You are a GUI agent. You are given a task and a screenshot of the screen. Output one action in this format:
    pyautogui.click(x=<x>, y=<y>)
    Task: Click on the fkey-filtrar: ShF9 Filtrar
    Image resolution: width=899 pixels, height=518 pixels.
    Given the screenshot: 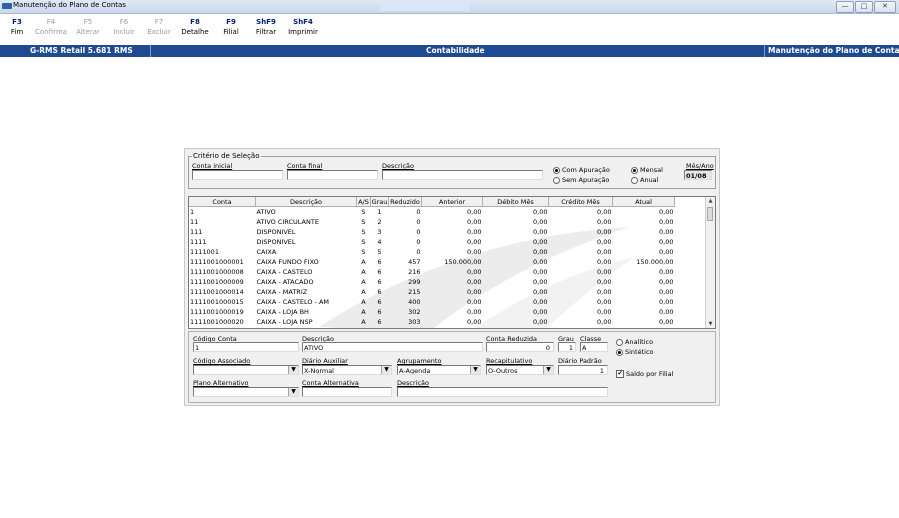 What is the action you would take?
    pyautogui.click(x=266, y=27)
    